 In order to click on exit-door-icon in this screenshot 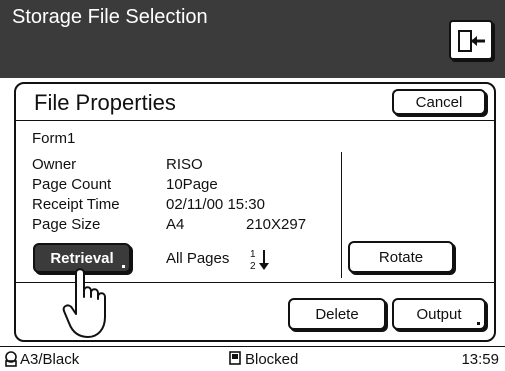, I will do `click(471, 41)`.